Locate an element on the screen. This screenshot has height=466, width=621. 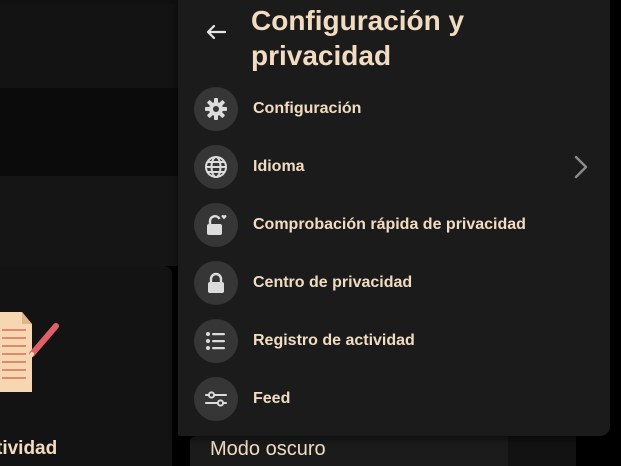
sliders-icon is located at coordinates (216, 399).